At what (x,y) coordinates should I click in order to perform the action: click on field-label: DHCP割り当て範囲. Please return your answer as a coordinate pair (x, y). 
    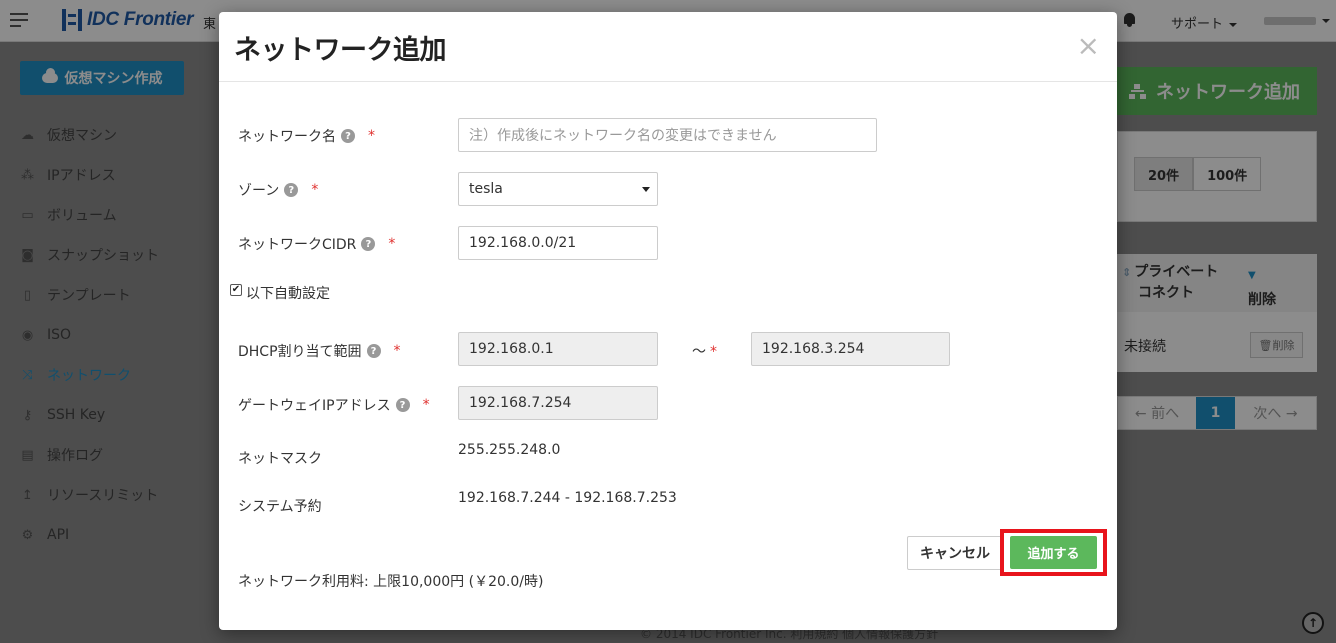
    Looking at the image, I should click on (300, 352).